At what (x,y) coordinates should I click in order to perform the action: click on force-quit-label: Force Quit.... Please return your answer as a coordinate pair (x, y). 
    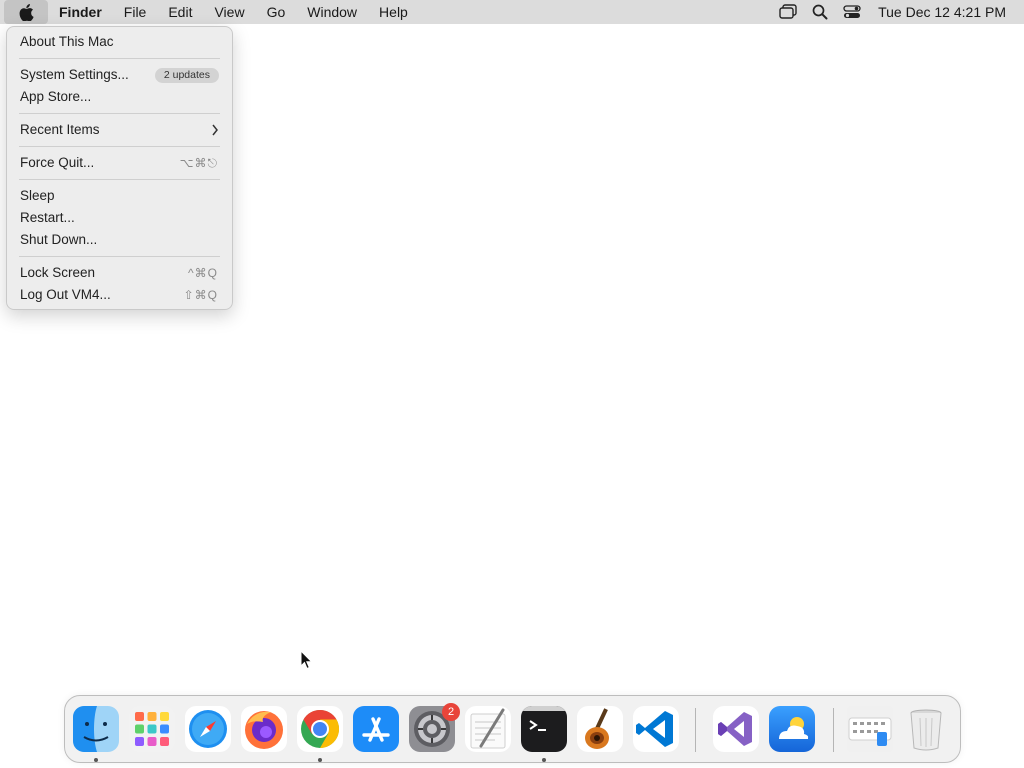
    Looking at the image, I should click on (57, 162).